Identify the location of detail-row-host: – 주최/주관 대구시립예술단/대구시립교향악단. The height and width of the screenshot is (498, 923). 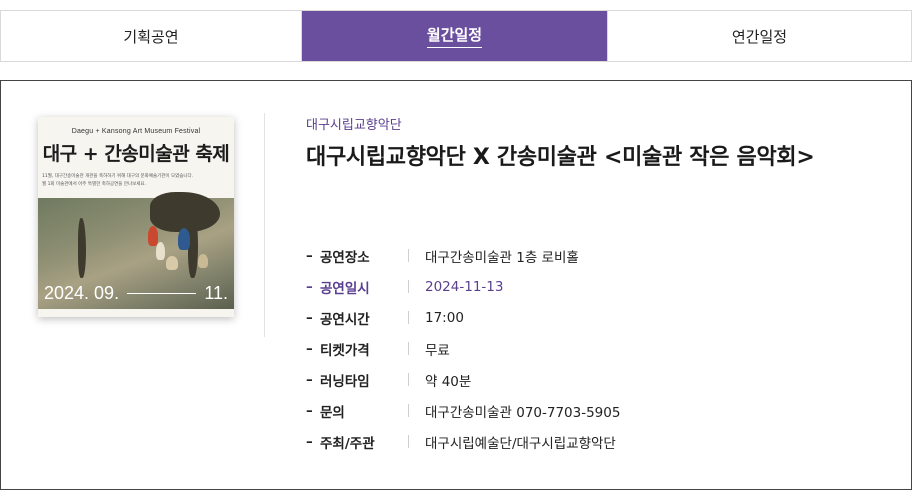
(586, 441).